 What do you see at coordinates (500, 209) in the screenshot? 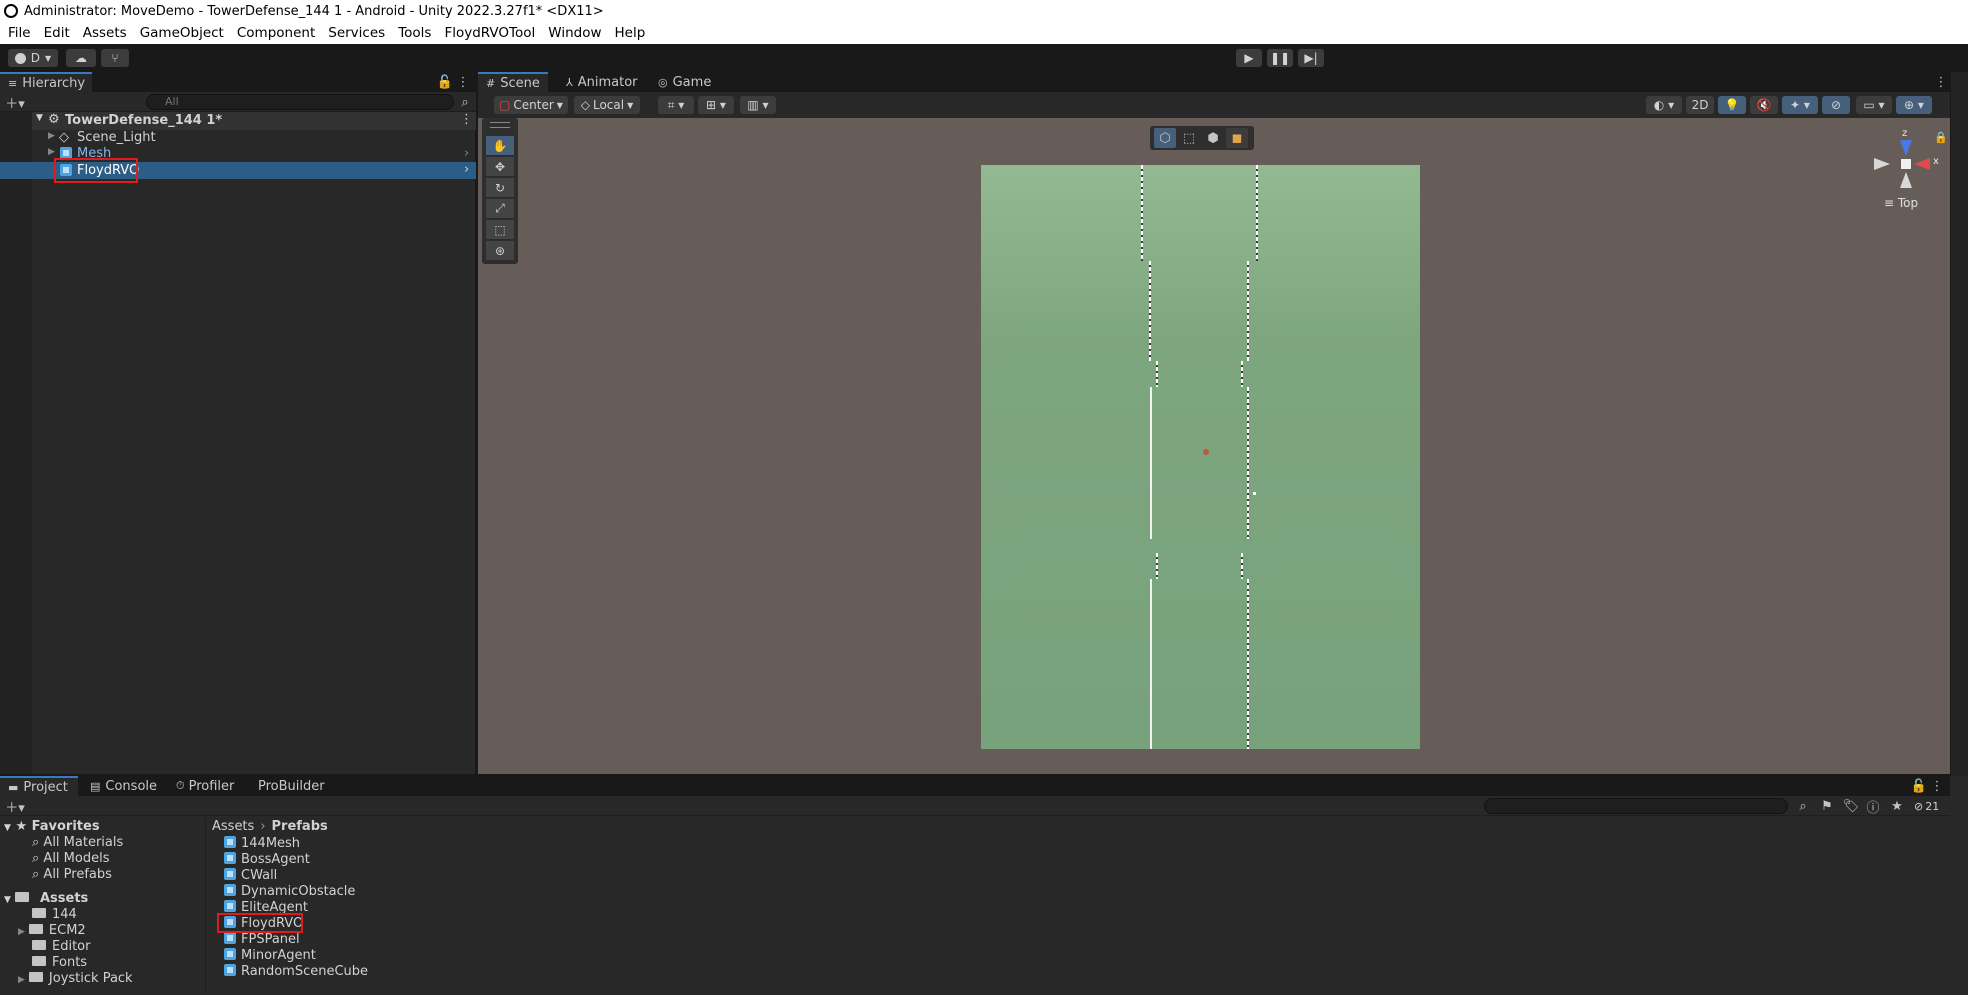
I see `scale-tool: ⤢` at bounding box center [500, 209].